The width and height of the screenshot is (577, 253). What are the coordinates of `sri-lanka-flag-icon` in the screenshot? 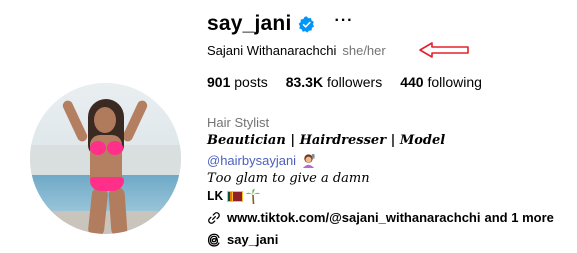 It's located at (235, 196).